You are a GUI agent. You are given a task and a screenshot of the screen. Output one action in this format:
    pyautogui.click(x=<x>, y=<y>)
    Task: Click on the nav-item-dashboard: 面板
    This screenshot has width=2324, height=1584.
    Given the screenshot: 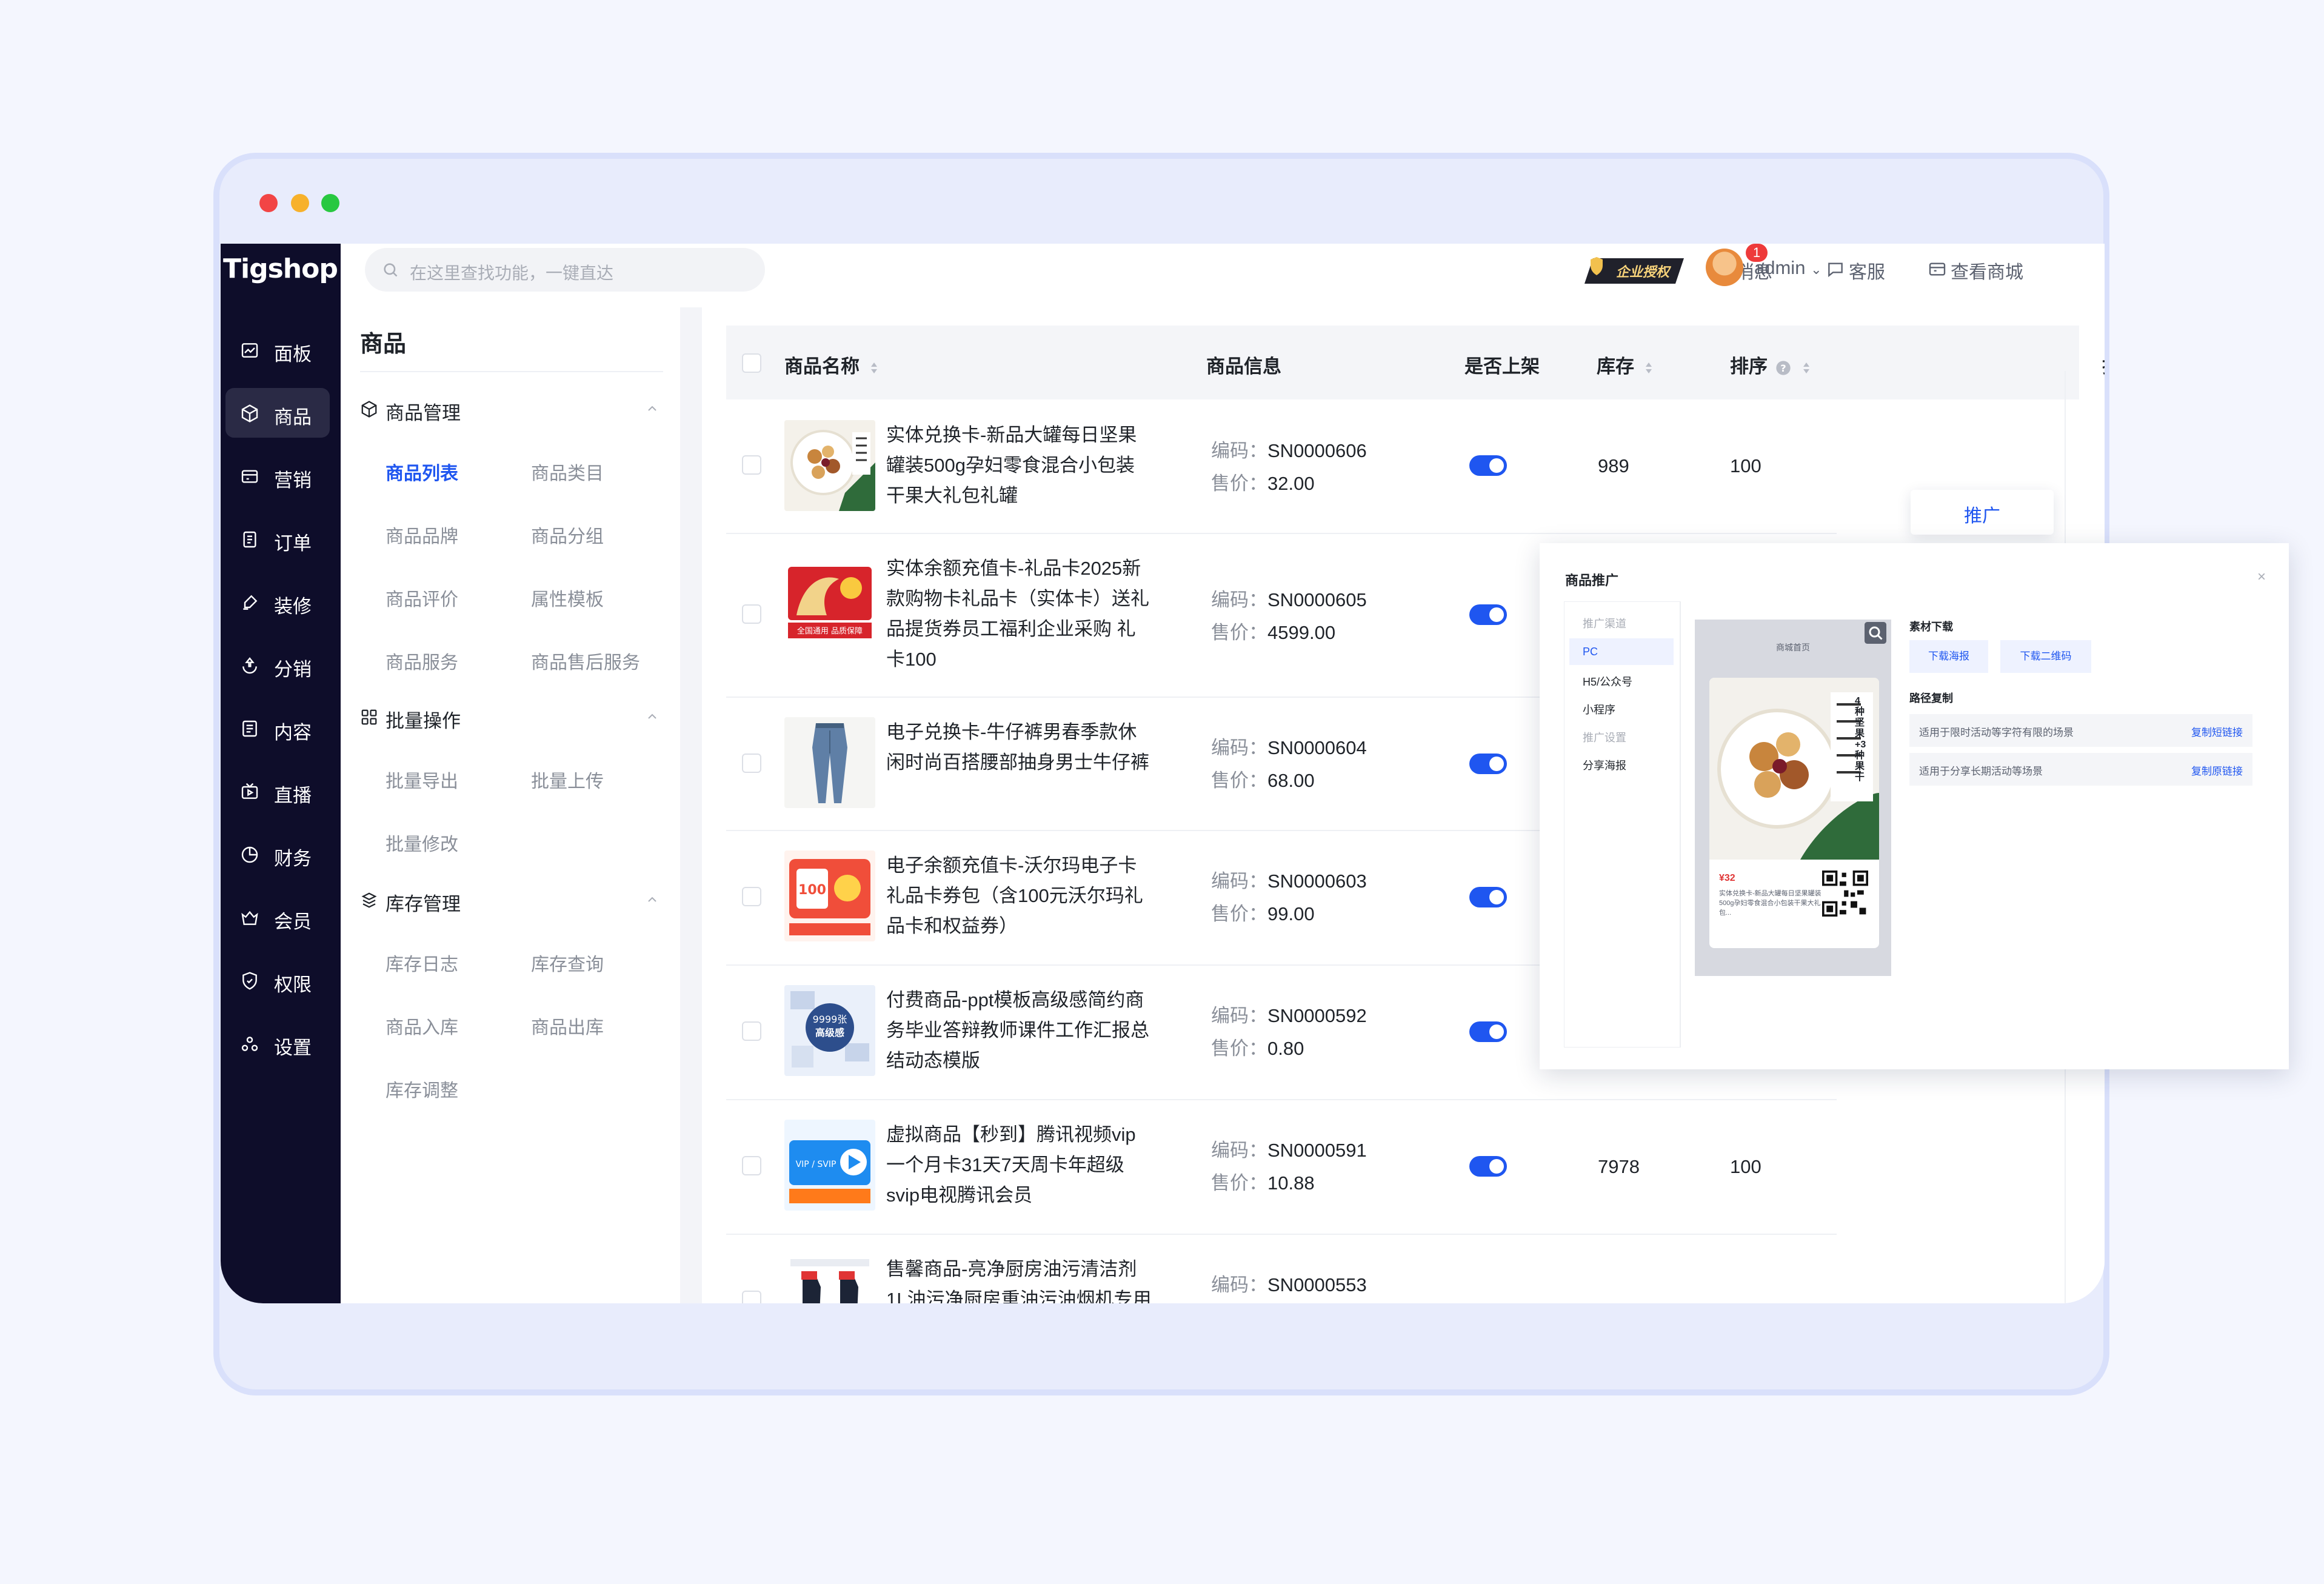 What is the action you would take?
    pyautogui.click(x=277, y=350)
    